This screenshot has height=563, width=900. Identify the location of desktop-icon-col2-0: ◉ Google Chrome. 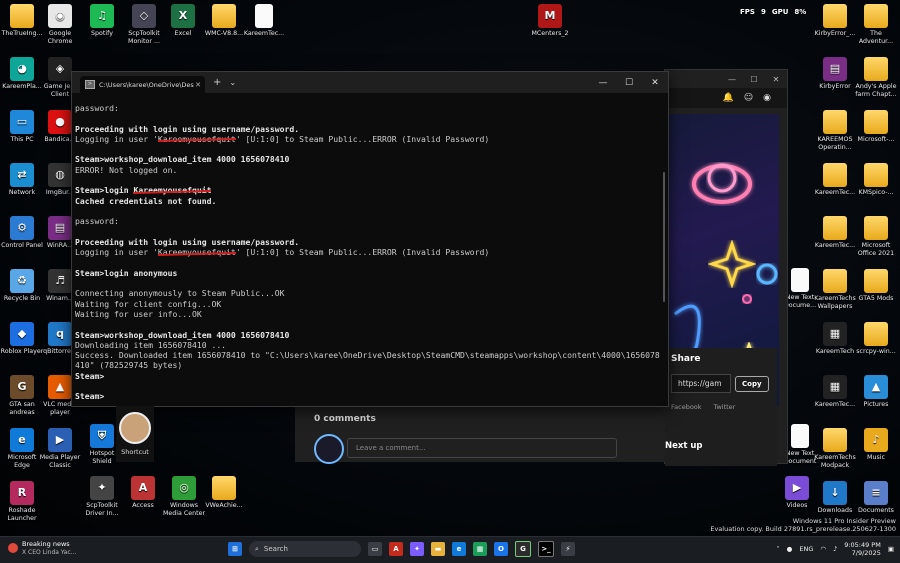
(60, 24).